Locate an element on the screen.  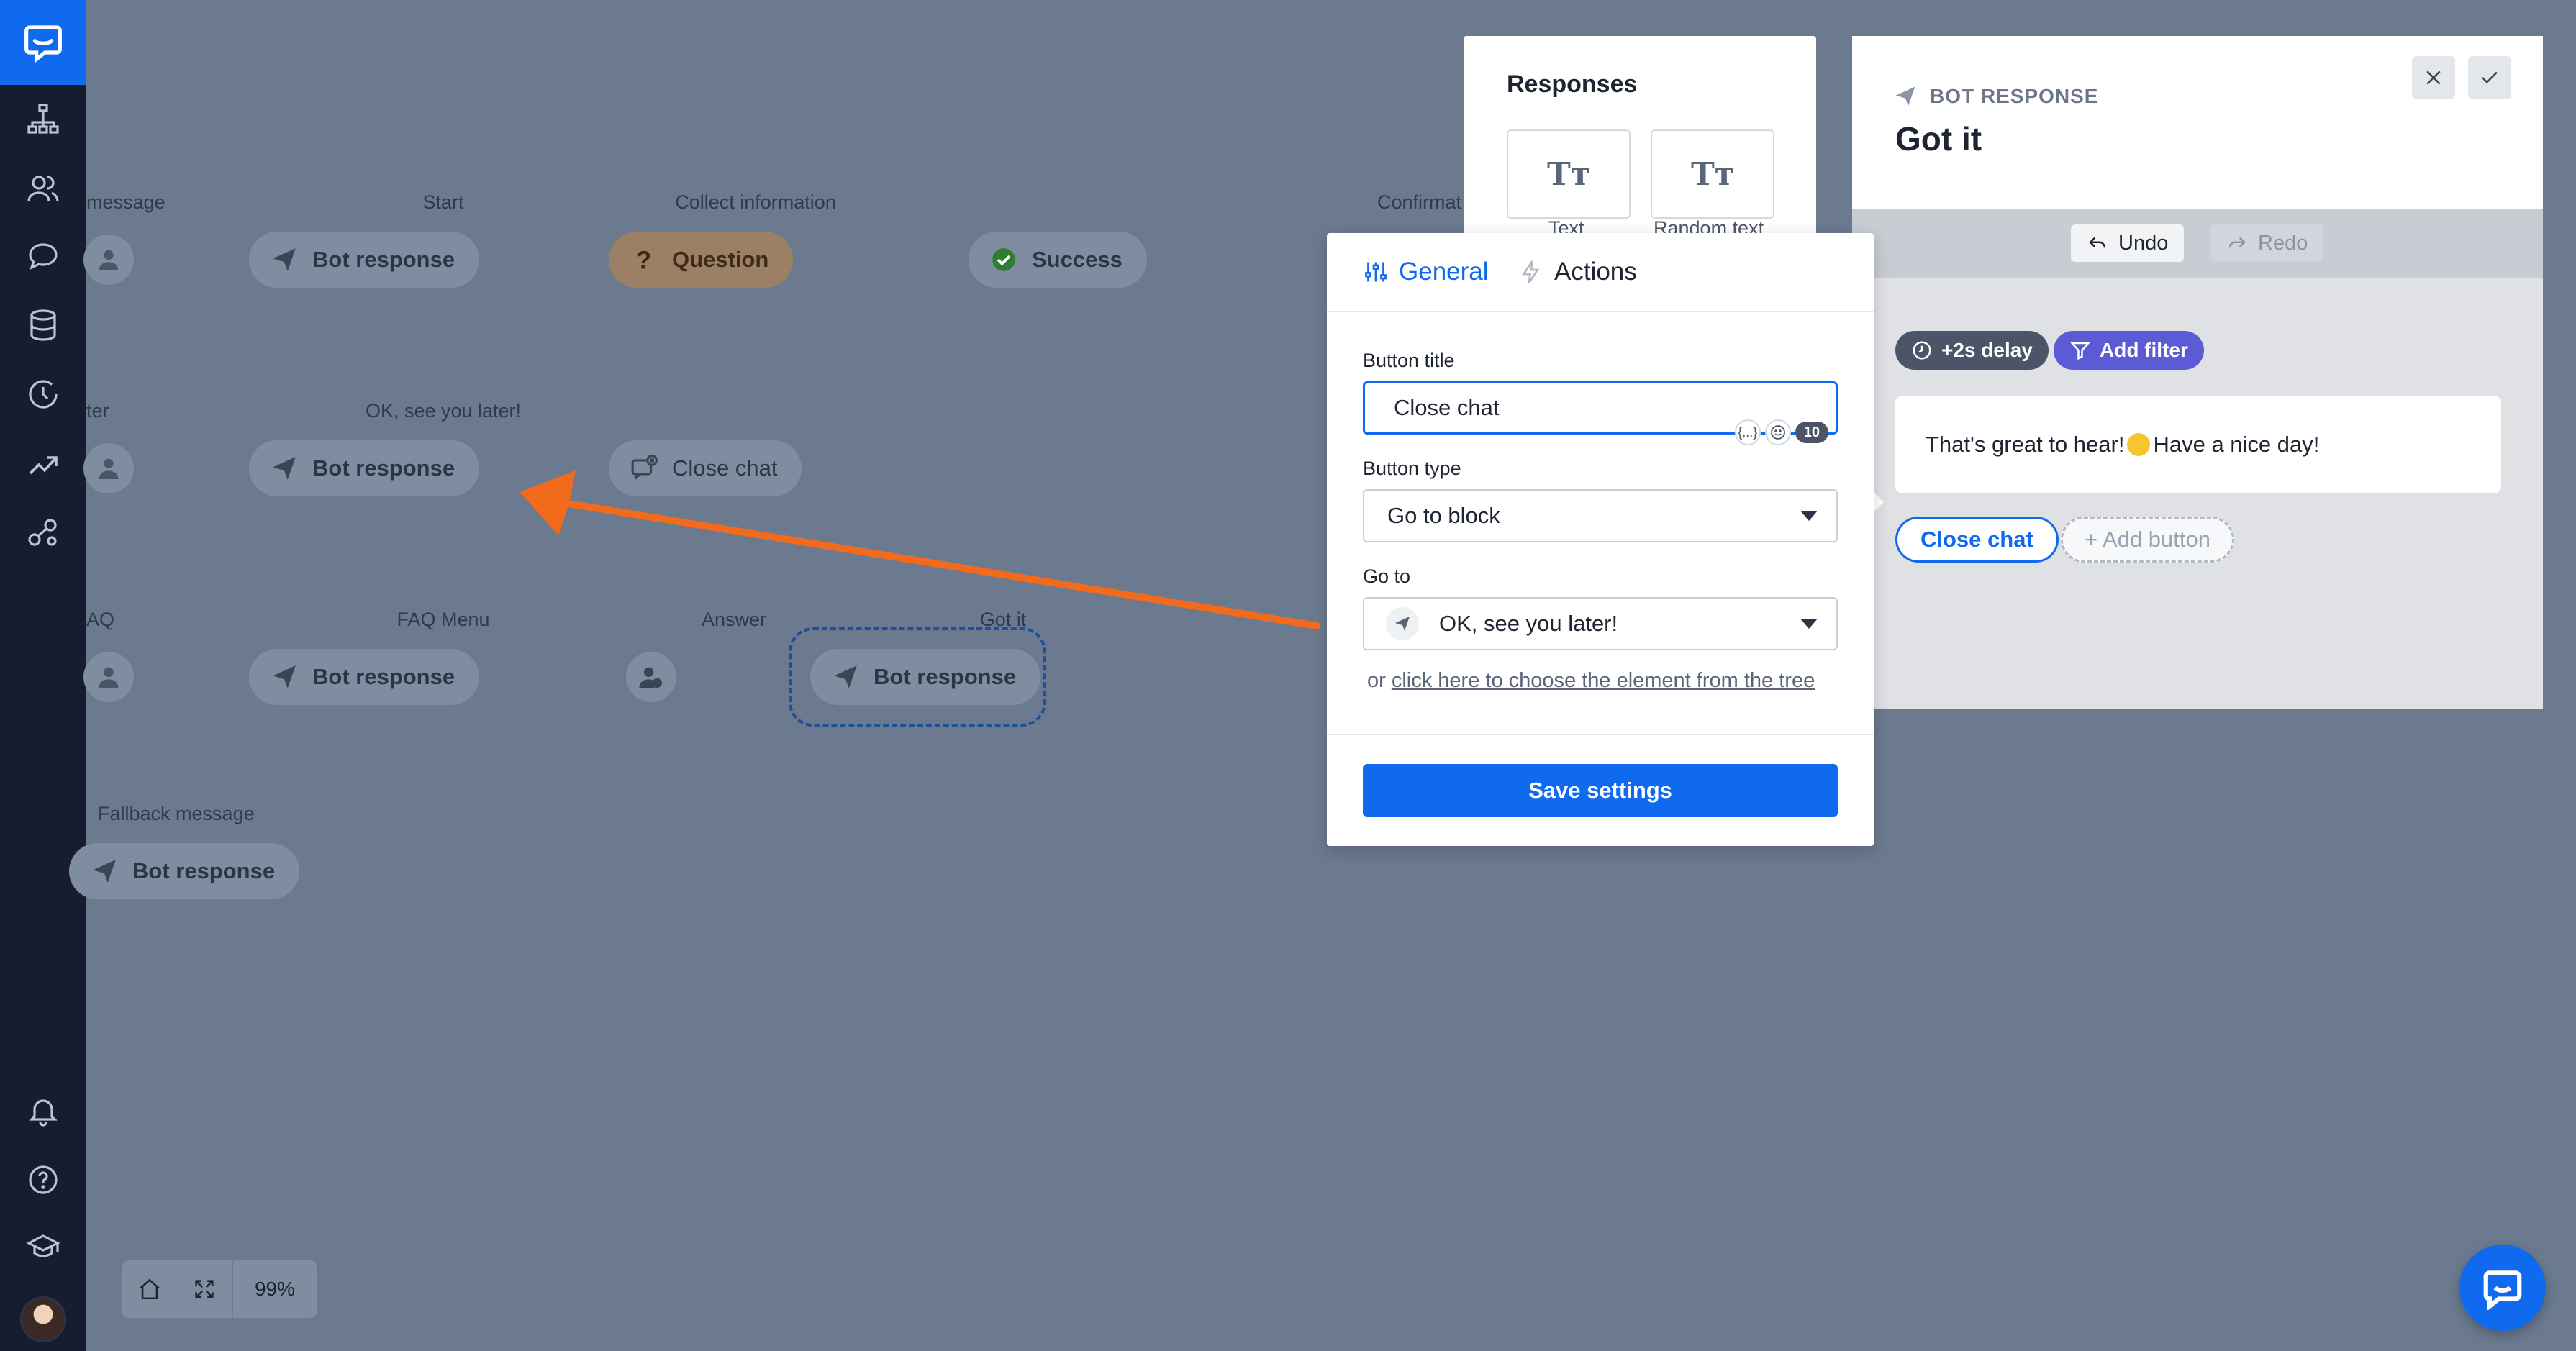
popup-tabs: General Actions is located at coordinates (1600, 272).